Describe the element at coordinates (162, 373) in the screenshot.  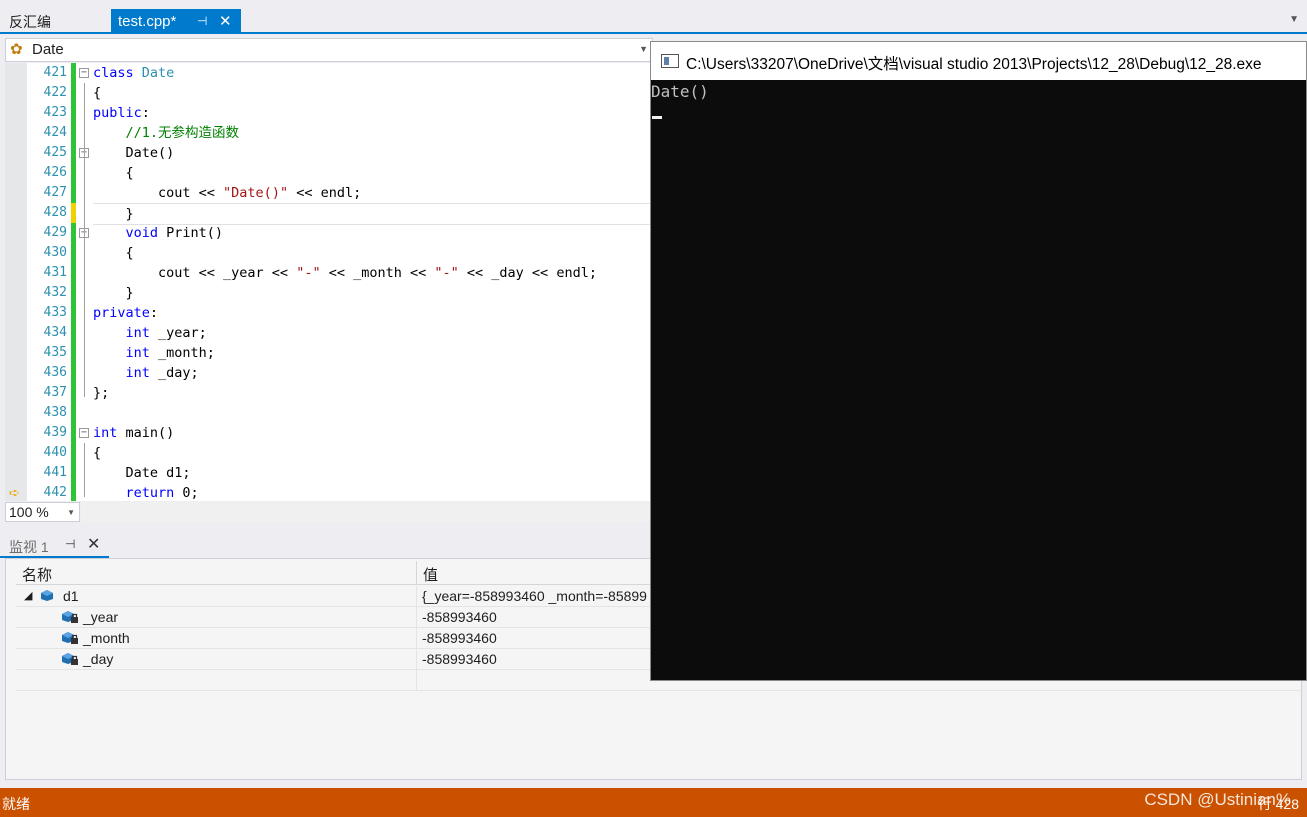
I see `code-text: int _day;` at that location.